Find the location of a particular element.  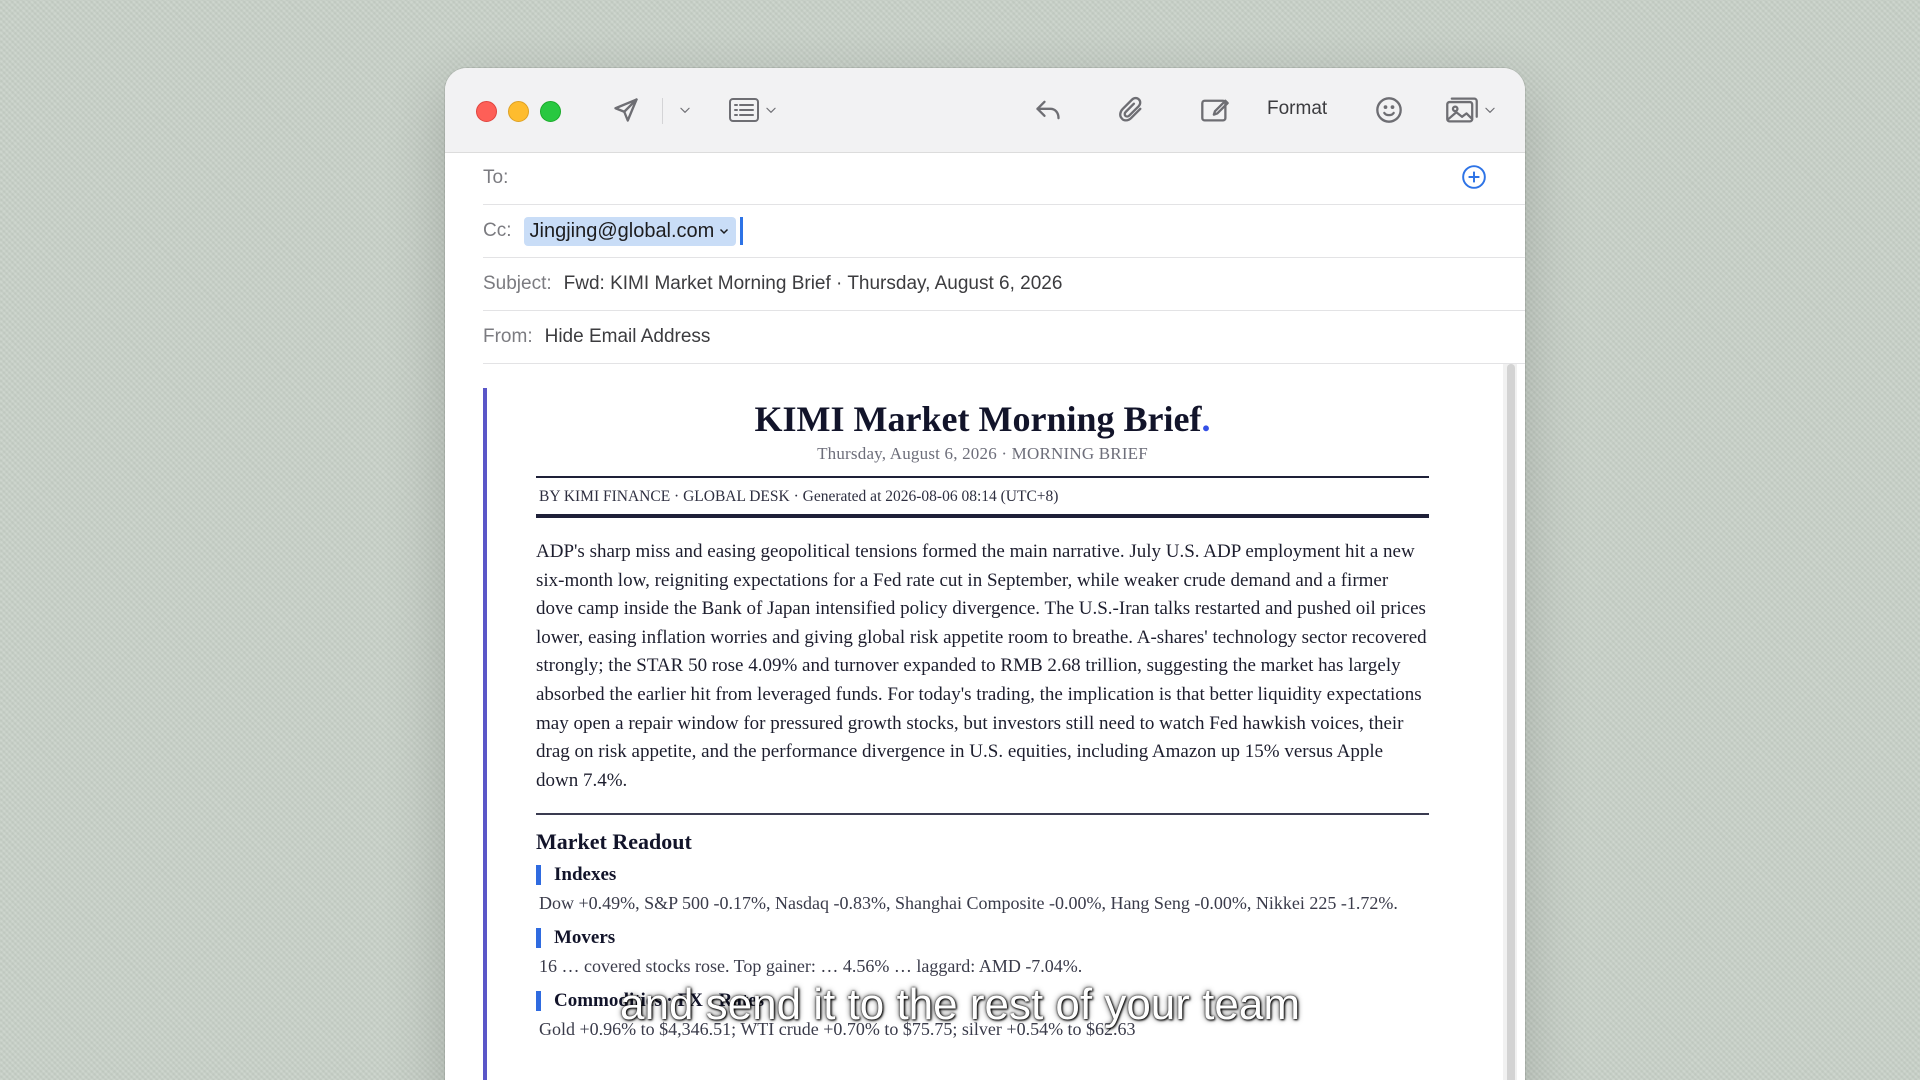

cc-recipient: Jingjing@global.com is located at coordinates (622, 230).